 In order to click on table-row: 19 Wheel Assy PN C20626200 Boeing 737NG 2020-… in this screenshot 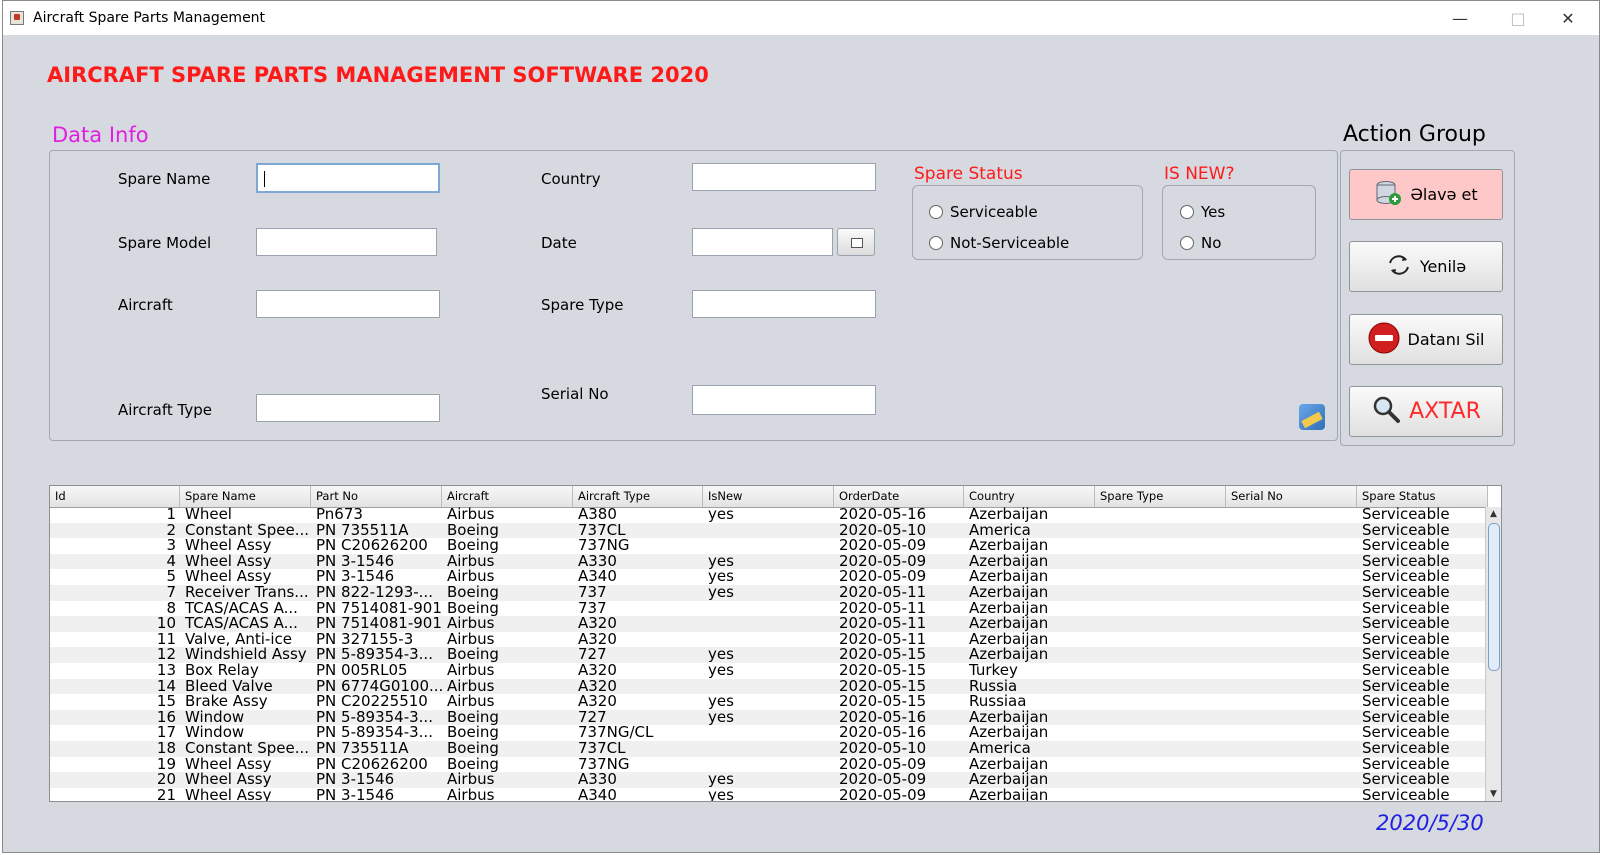, I will do `click(769, 765)`.